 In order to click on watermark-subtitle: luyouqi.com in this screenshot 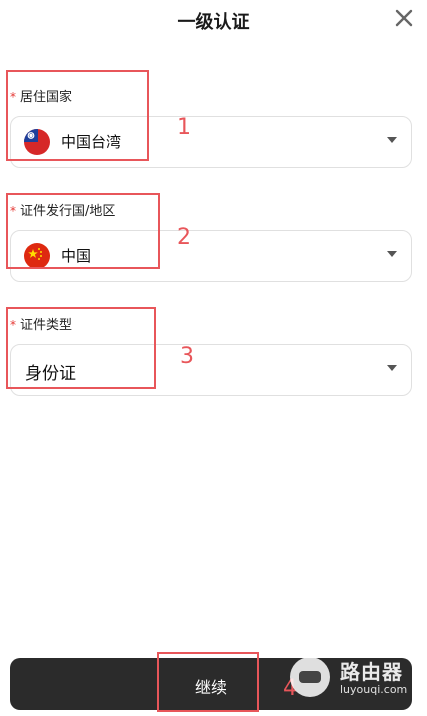, I will do `click(374, 689)`.